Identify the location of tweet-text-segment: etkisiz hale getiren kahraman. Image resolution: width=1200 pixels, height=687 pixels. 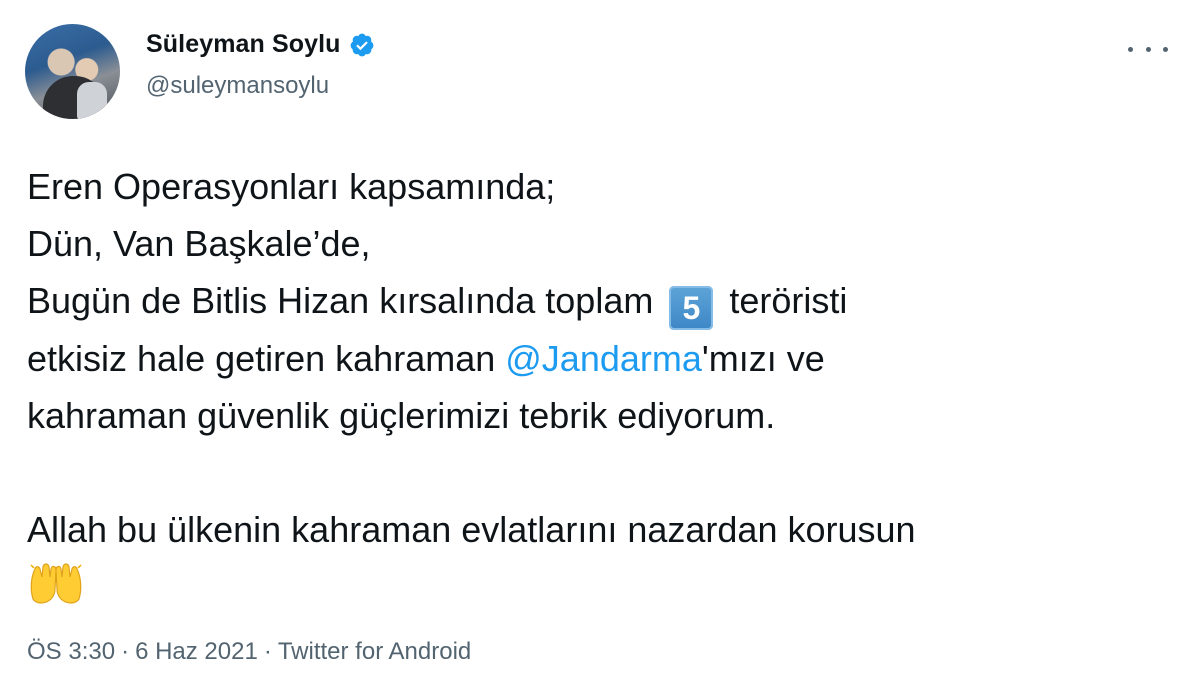
(261, 358).